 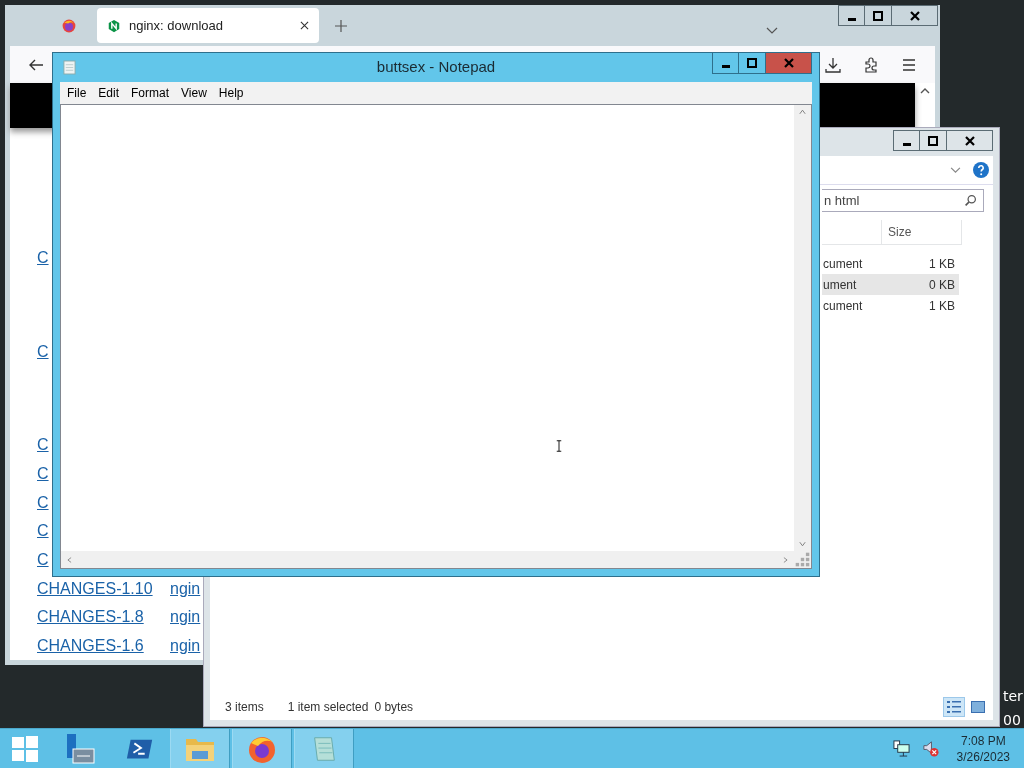 I want to click on puzzle-icon, so click(x=871, y=64).